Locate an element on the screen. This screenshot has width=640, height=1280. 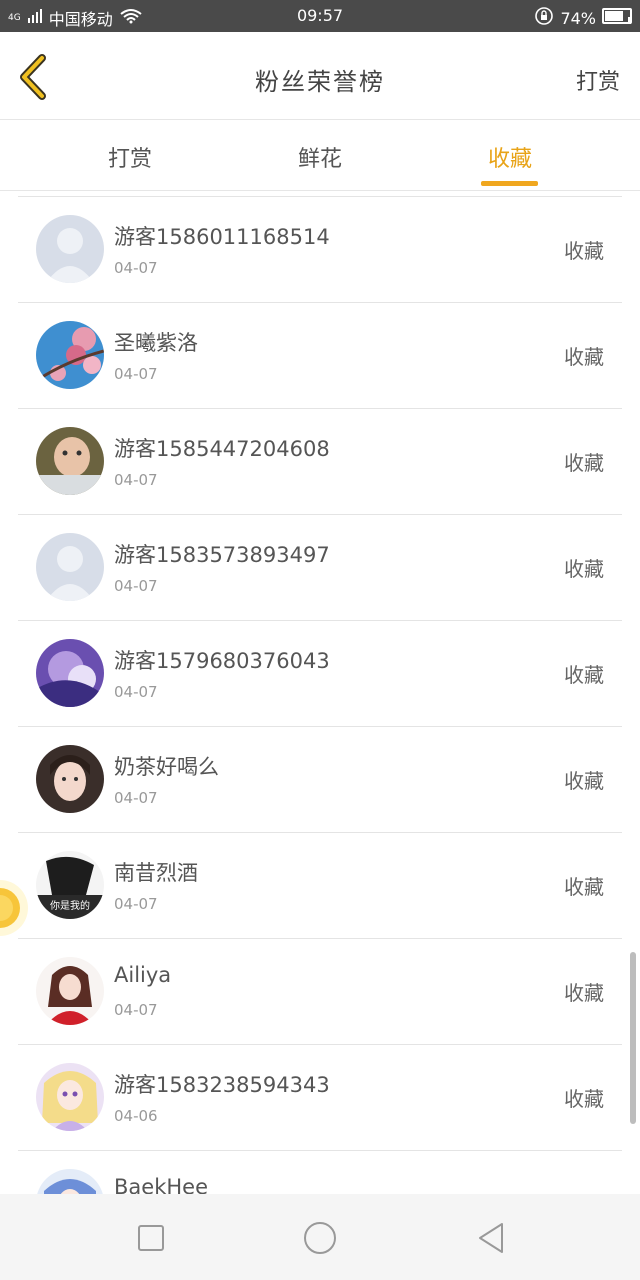
tab-flowers: 鲜花 is located at coordinates (320, 157).